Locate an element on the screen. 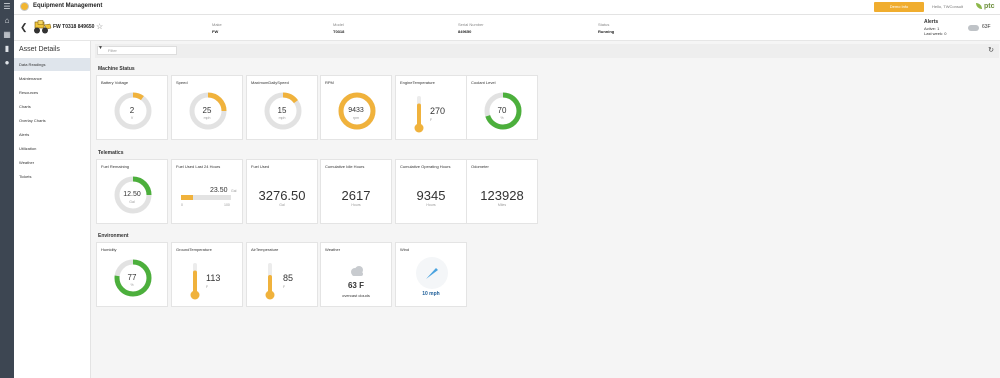 The image size is (1000, 378). card-value: 25 is located at coordinates (207, 110).